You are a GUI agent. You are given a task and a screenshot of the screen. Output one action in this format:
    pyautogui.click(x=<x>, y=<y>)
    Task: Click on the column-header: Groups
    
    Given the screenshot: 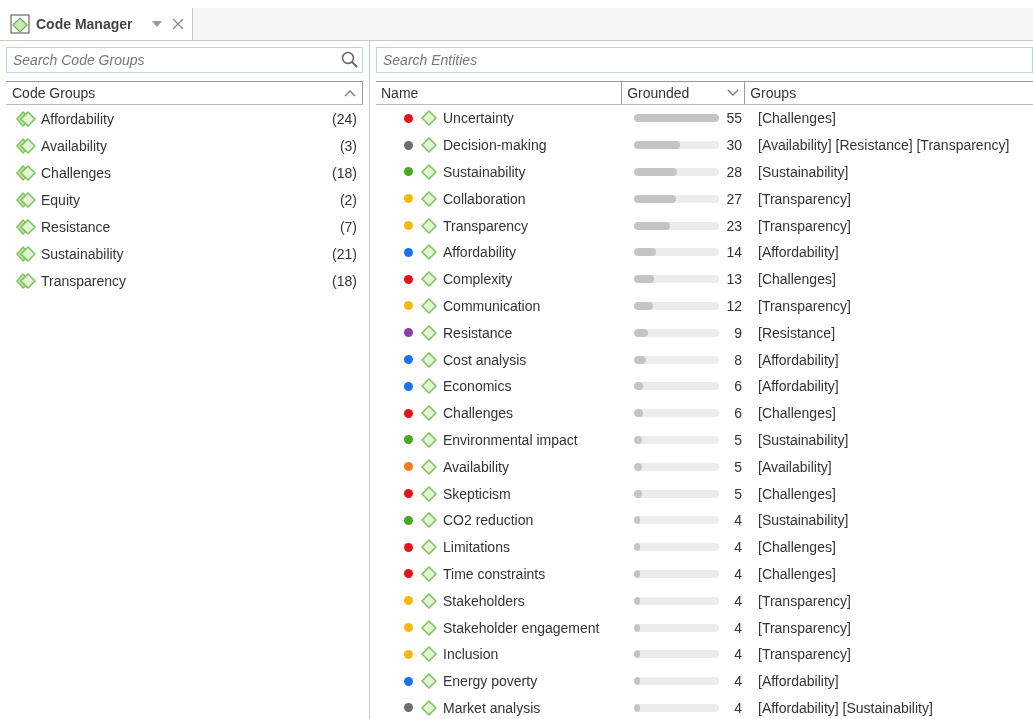 What is the action you would take?
    pyautogui.click(x=889, y=93)
    